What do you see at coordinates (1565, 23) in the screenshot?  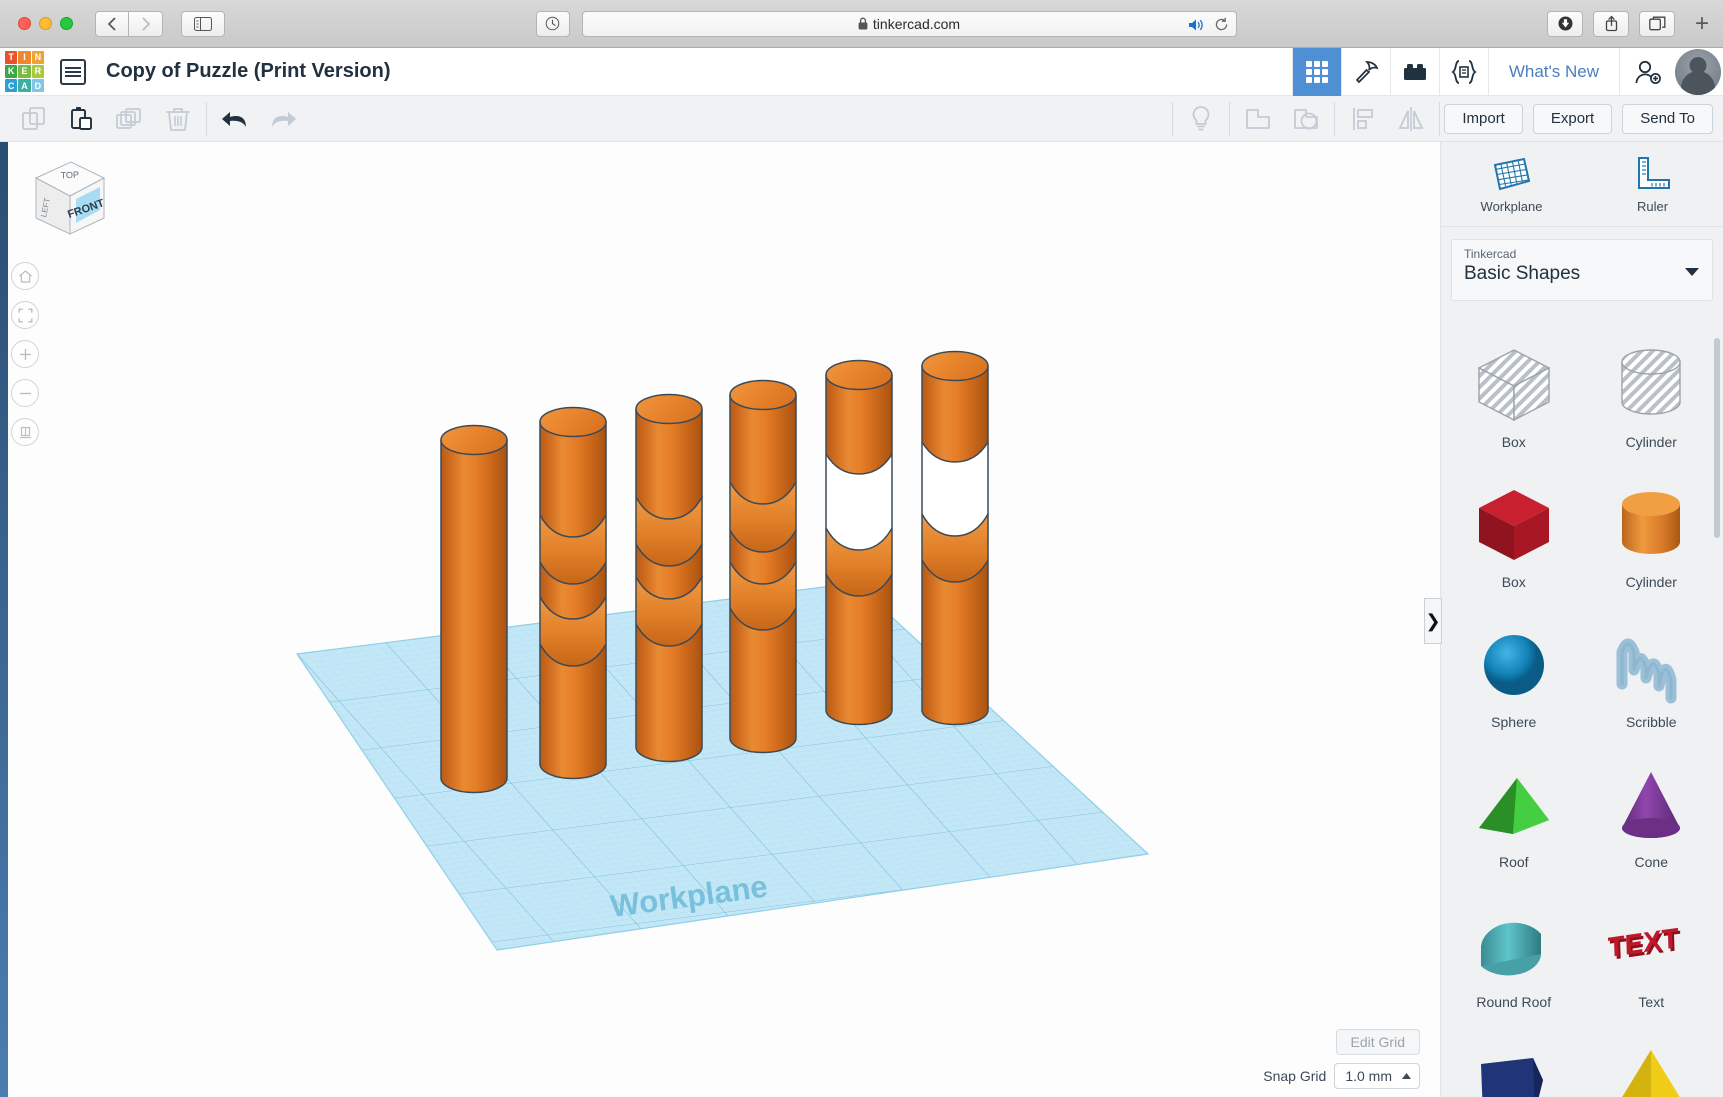 I see `download-icon` at bounding box center [1565, 23].